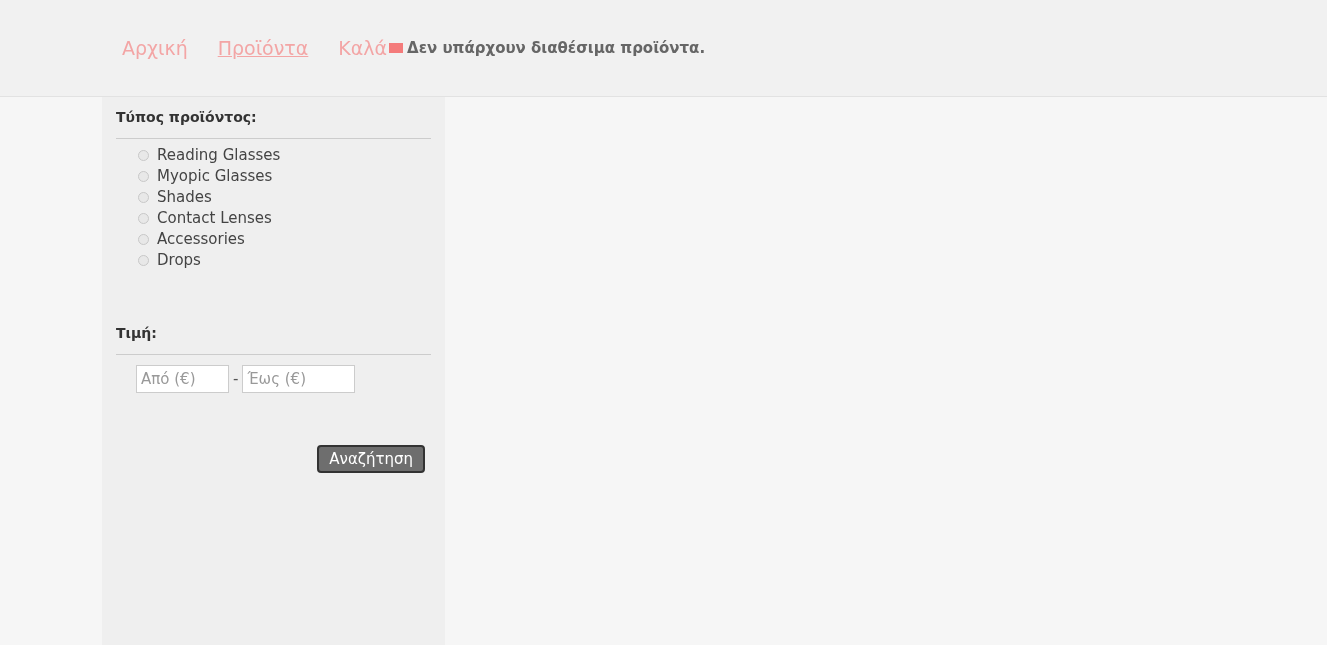  Describe the element at coordinates (273, 123) in the screenshot. I see `filter-heading: Τύπος προϊόντος:` at that location.